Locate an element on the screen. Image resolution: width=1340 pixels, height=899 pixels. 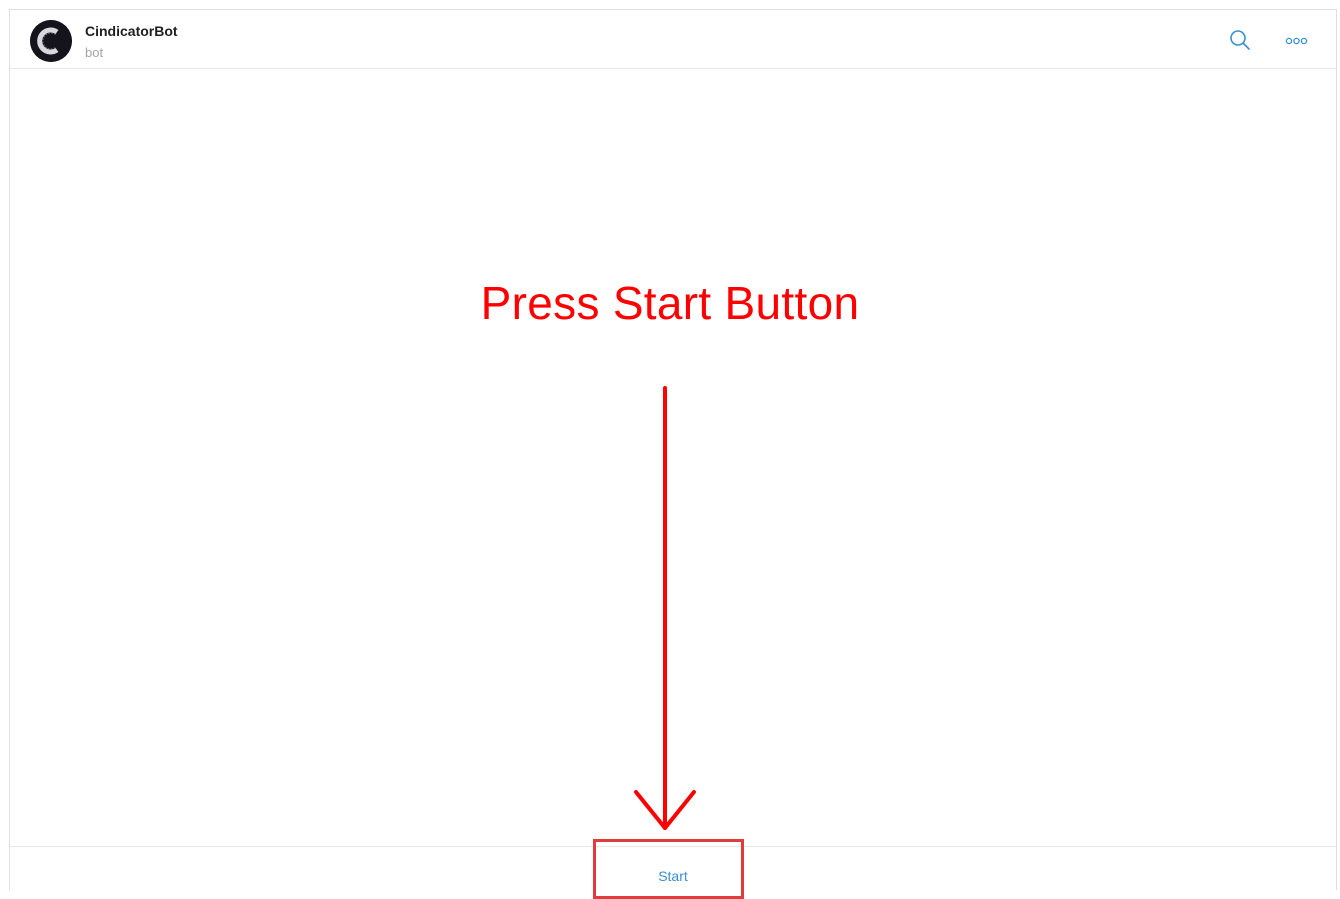
more-options-button is located at coordinates (1298, 41).